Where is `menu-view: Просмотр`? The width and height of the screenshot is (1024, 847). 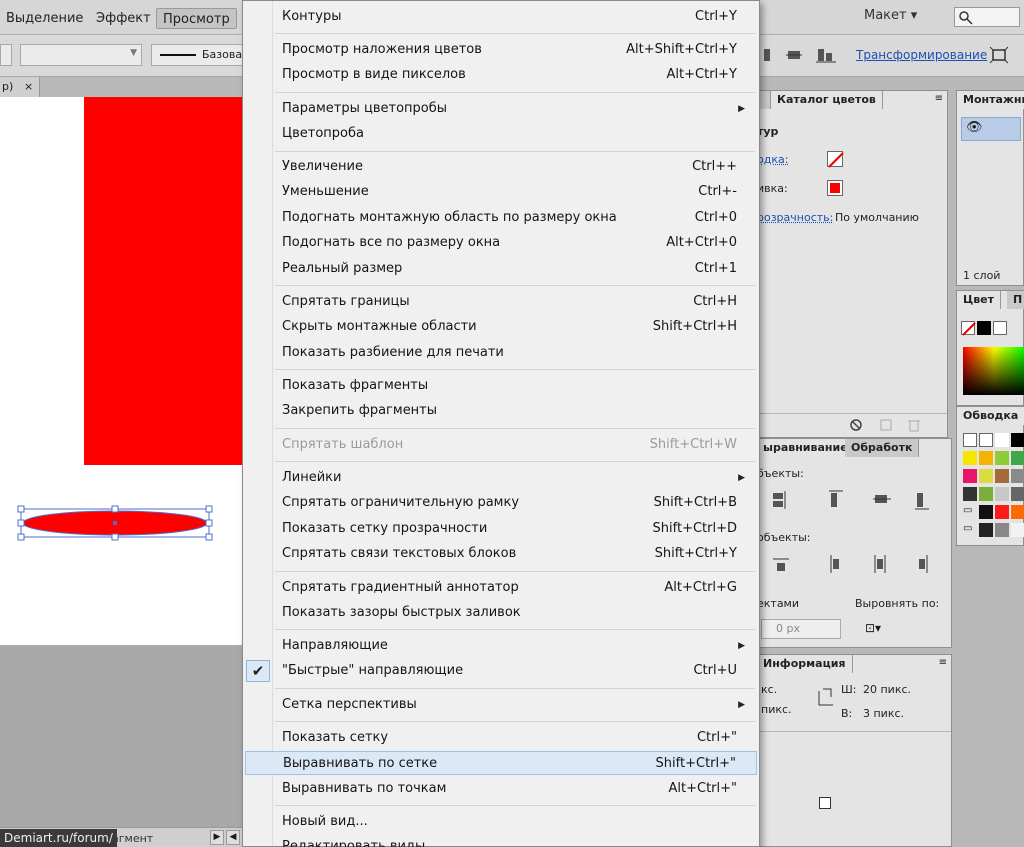 menu-view: Просмотр is located at coordinates (196, 18).